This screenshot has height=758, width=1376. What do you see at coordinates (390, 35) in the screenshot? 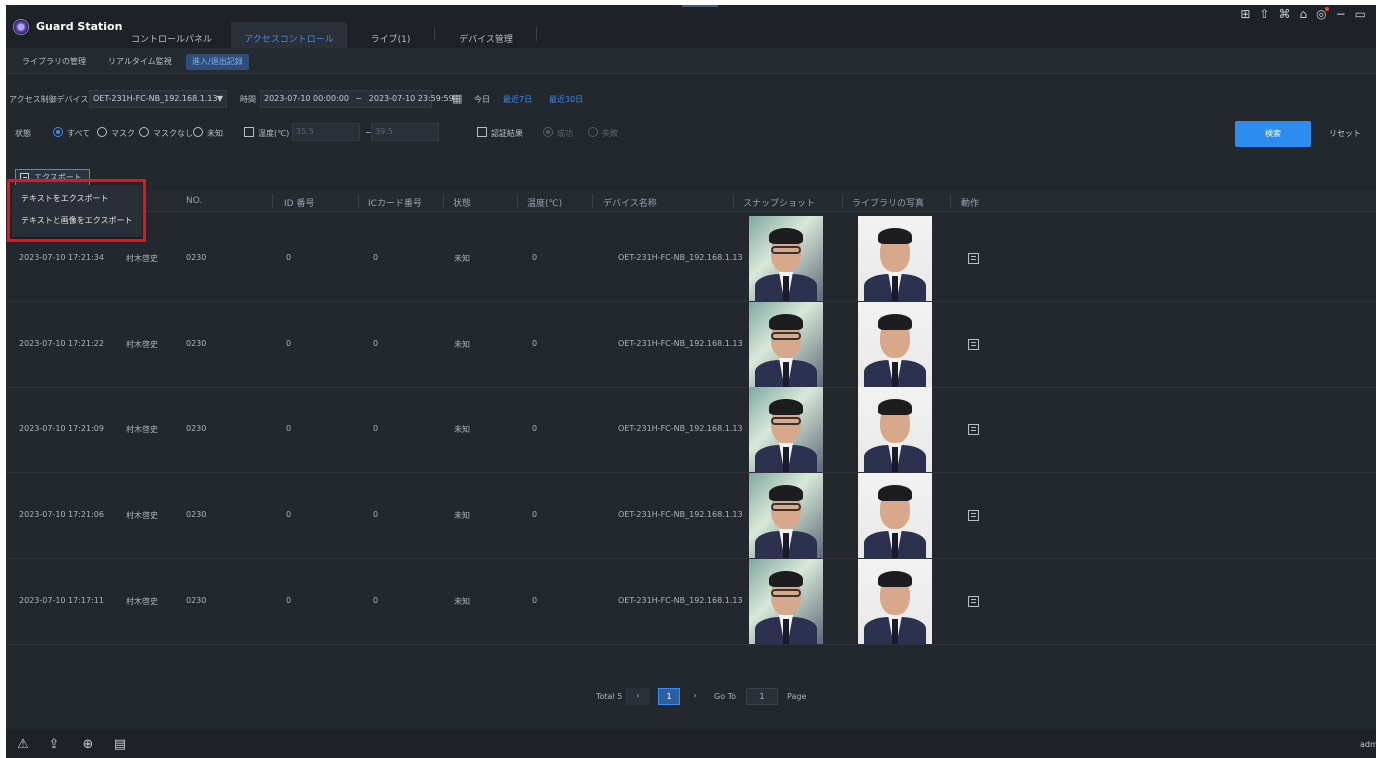
I see `tab-live: ライブ(1)` at bounding box center [390, 35].